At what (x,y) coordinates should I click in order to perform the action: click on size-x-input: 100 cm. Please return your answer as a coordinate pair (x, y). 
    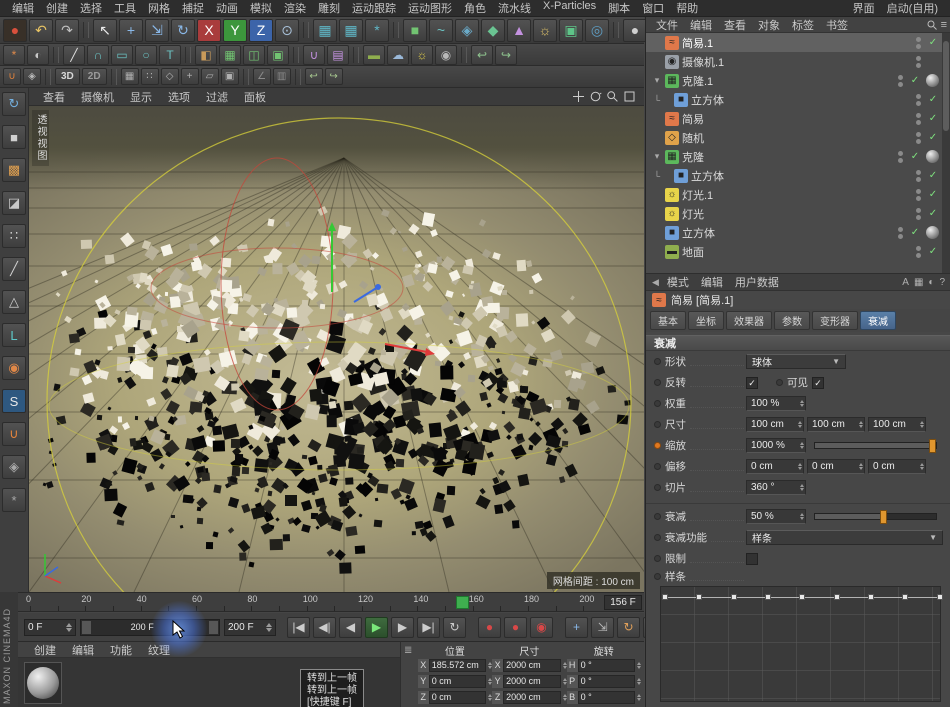
    Looking at the image, I should click on (775, 424).